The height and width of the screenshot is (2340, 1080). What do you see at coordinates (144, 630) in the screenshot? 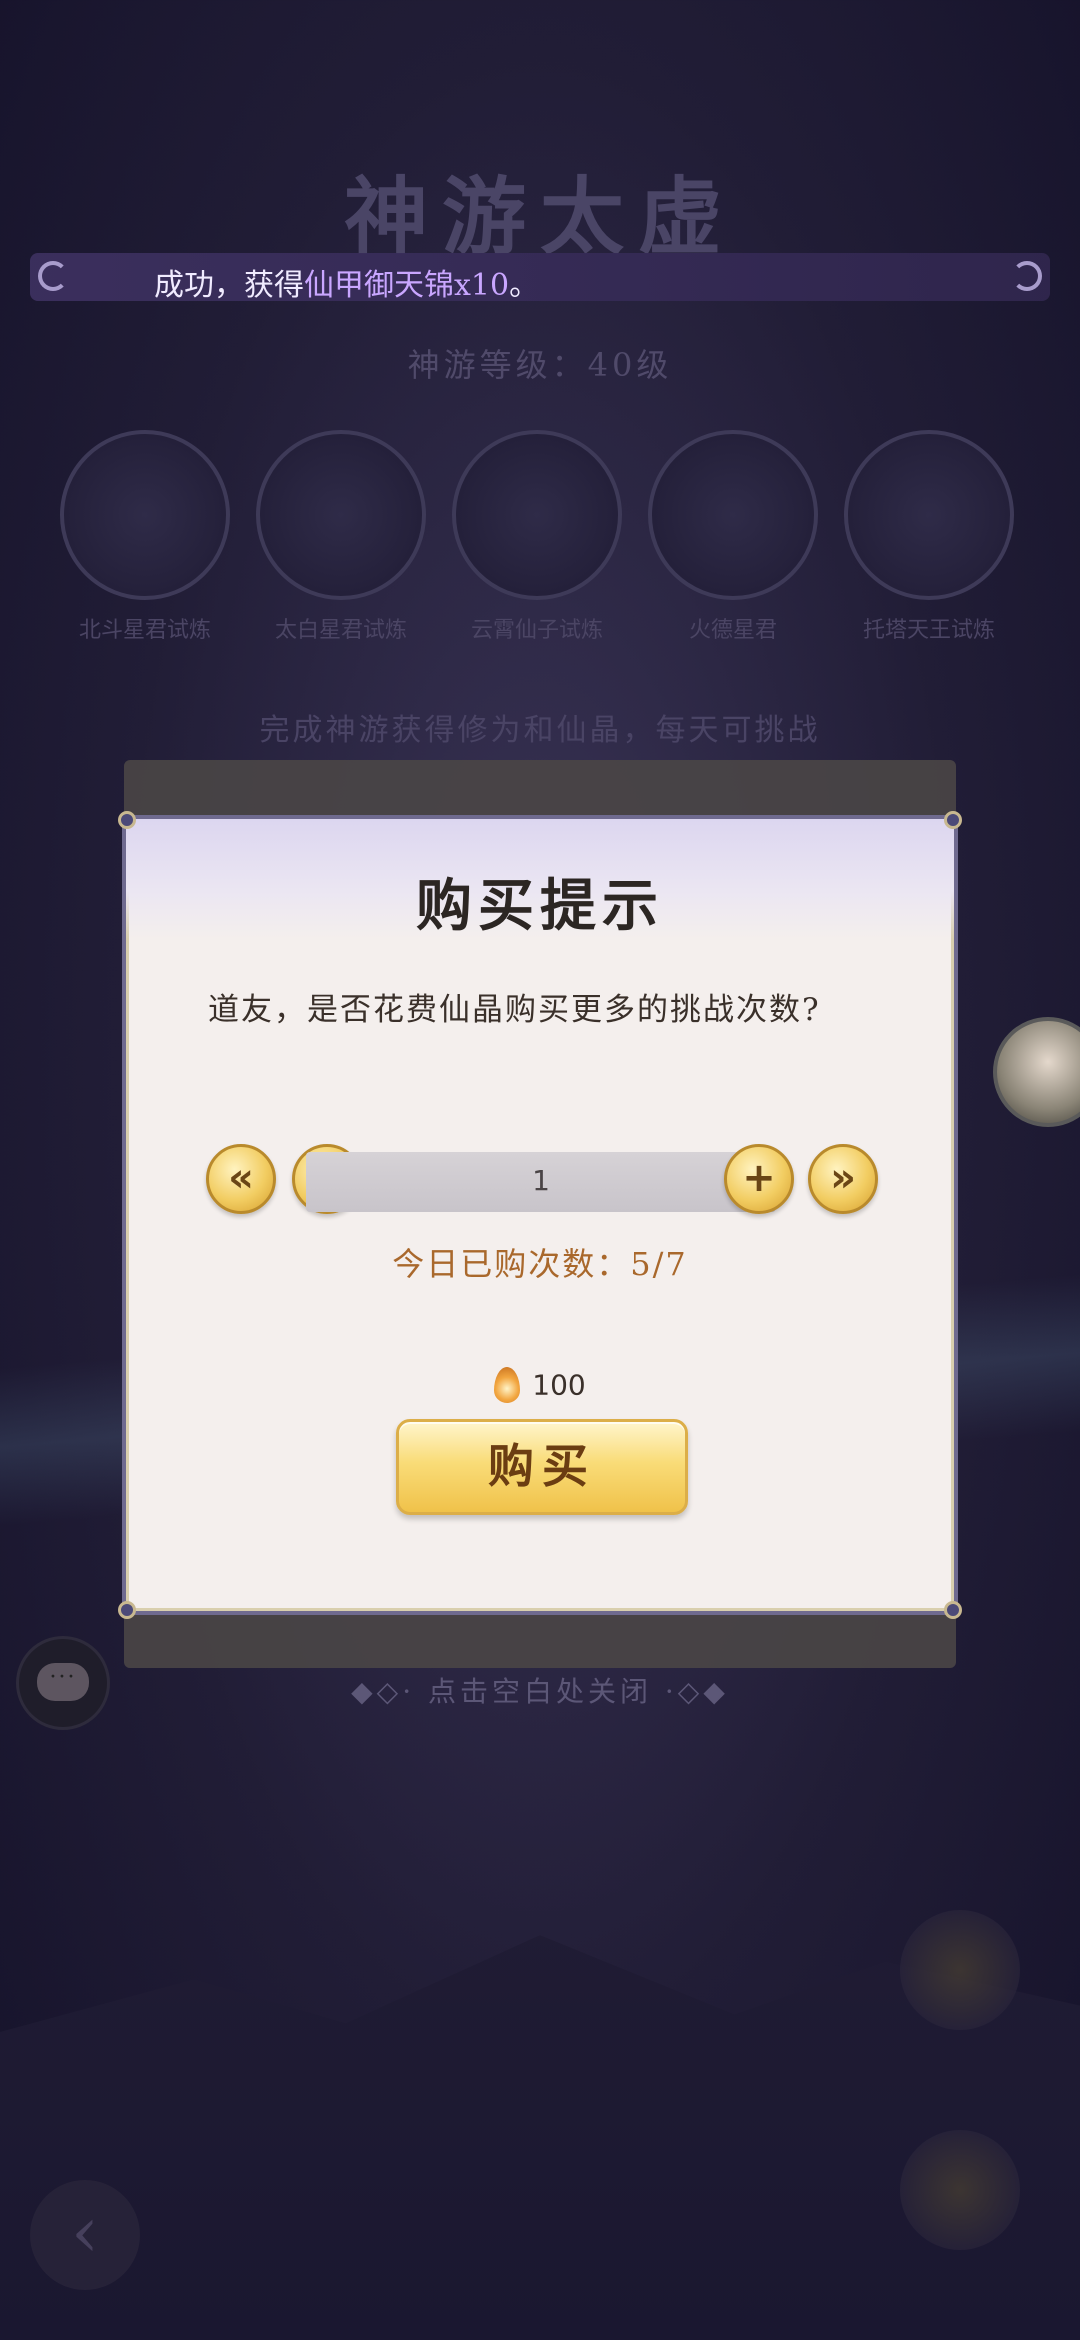
I see `trial-orb-caption: 北斗星君试炼` at bounding box center [144, 630].